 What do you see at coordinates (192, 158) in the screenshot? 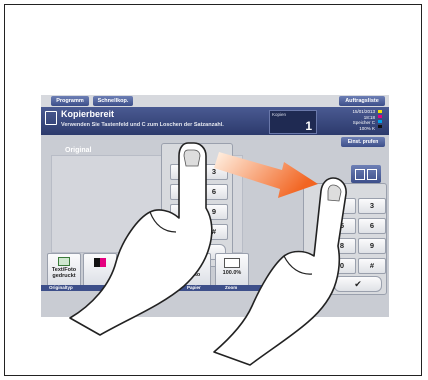
I see `left-fingernail-icon` at bounding box center [192, 158].